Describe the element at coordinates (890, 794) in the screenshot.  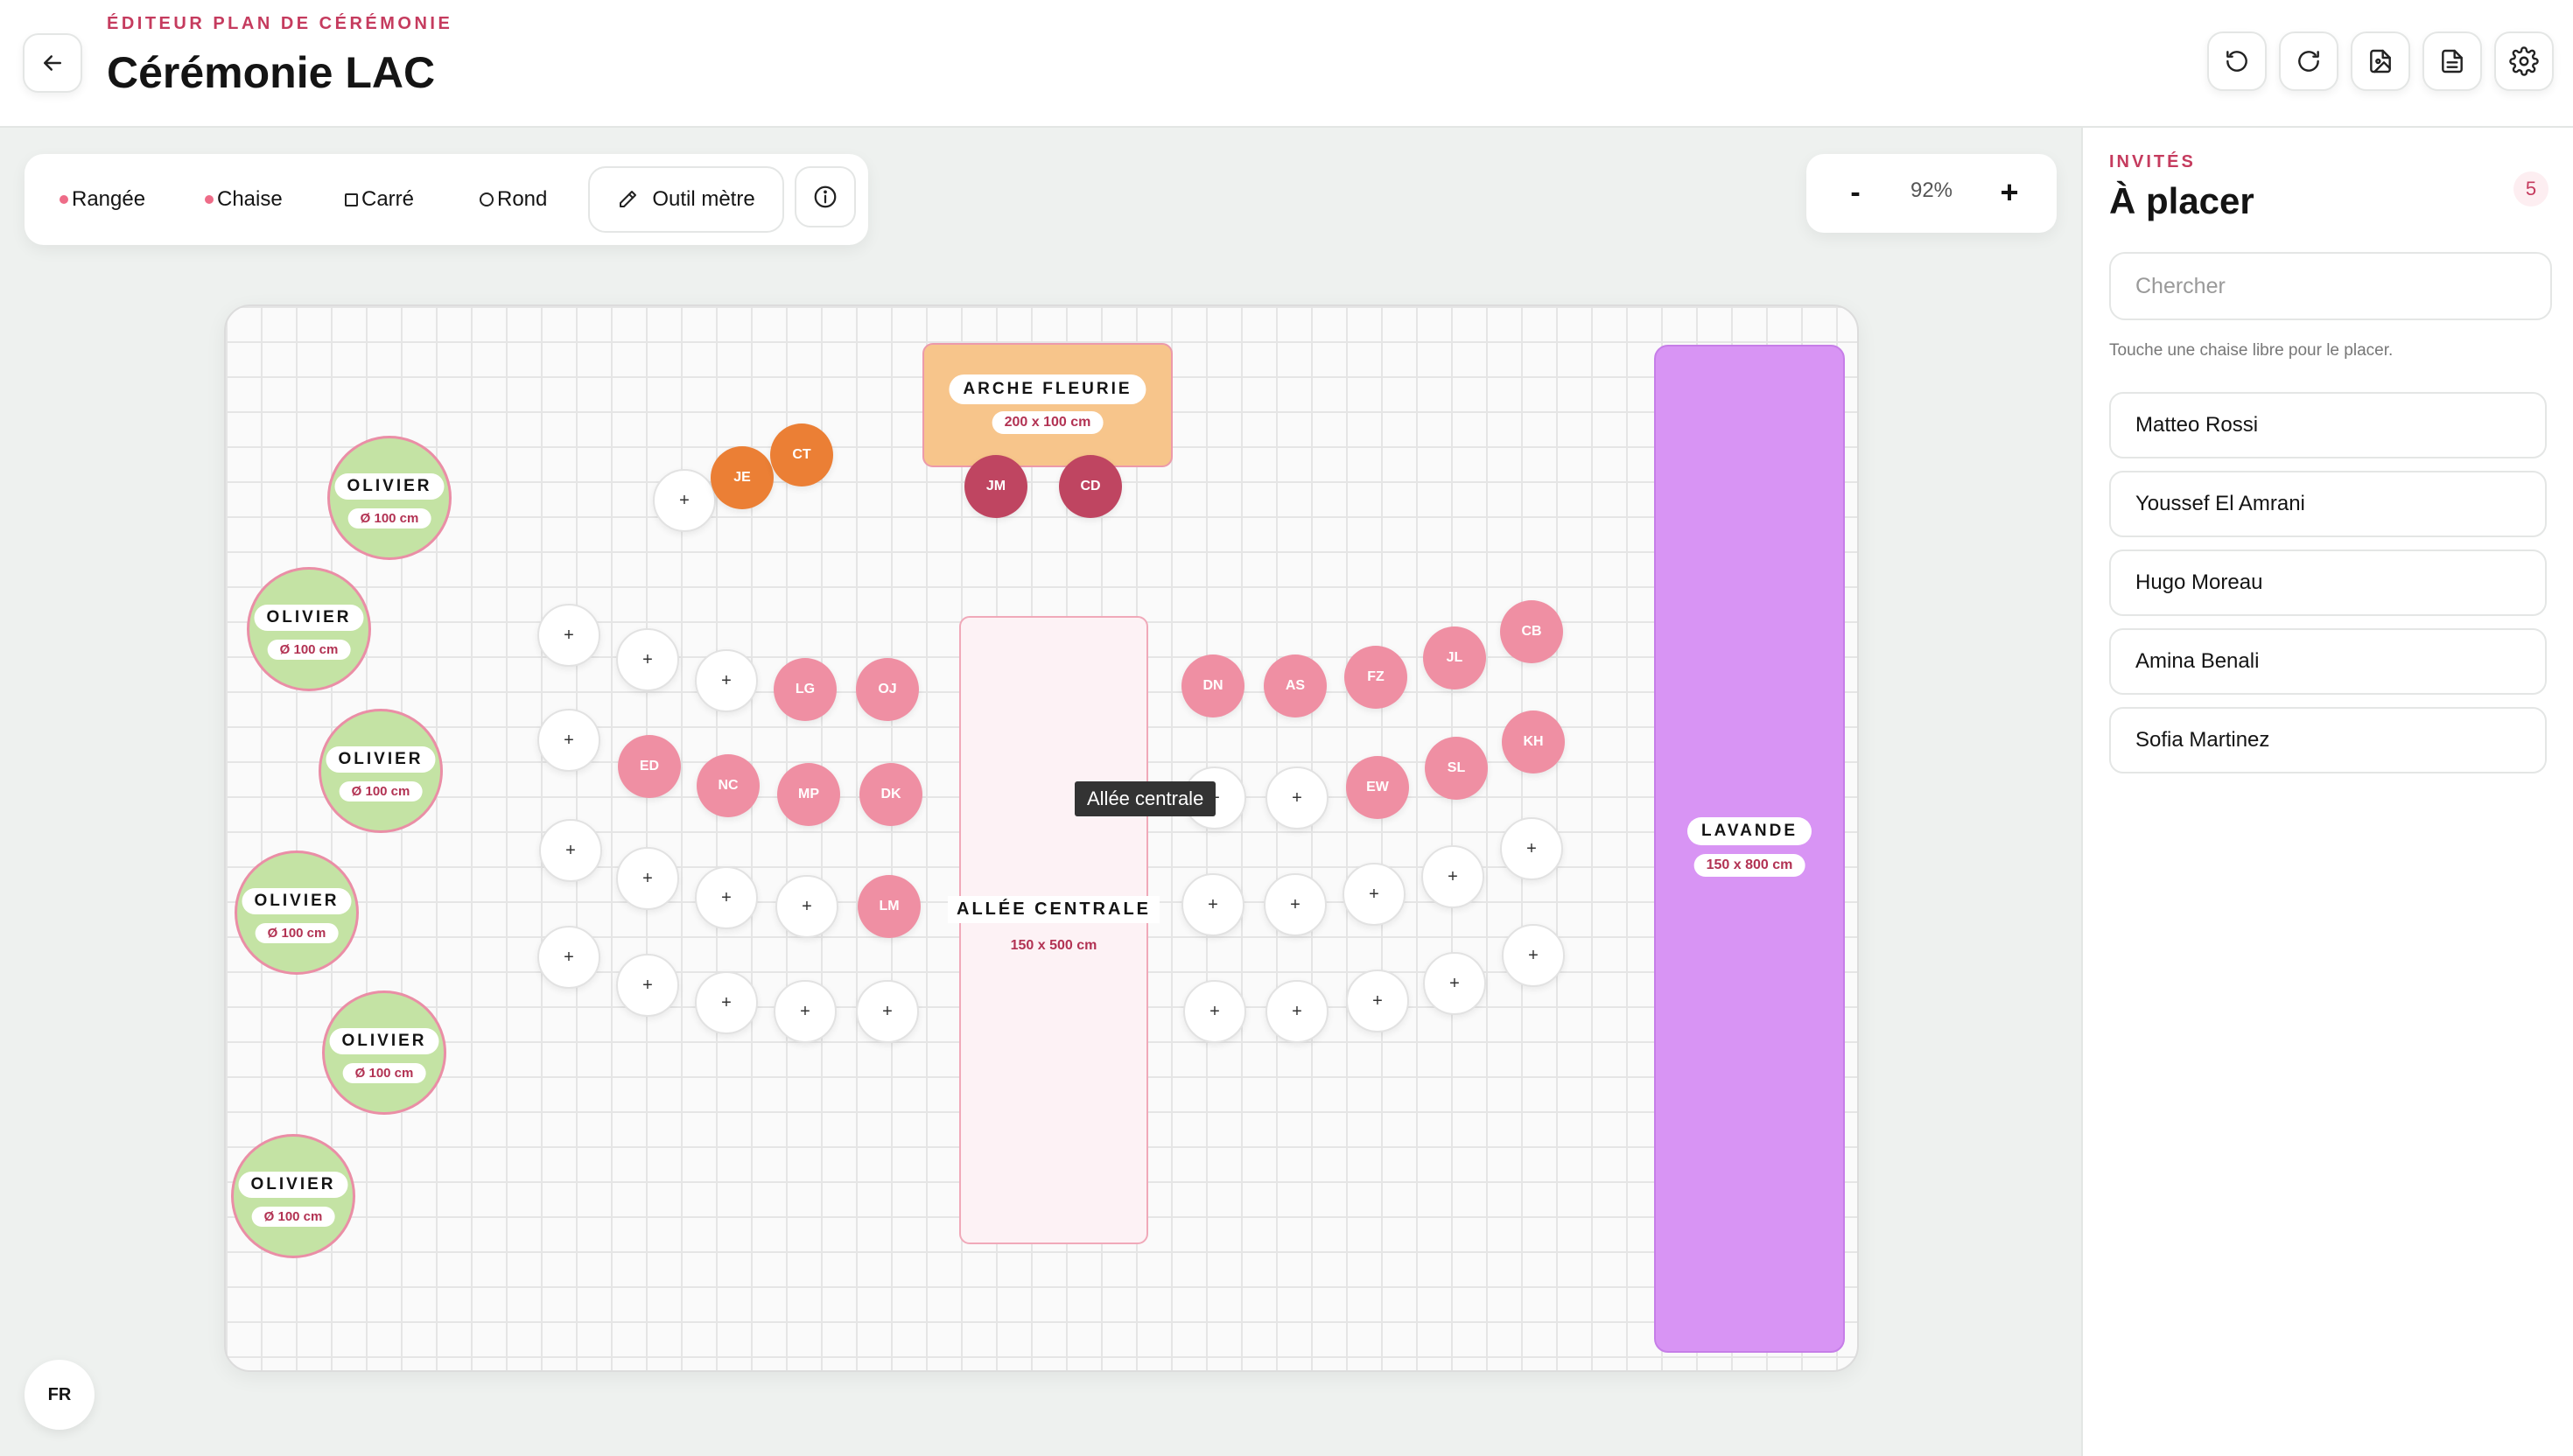
I see `seated-chair: DK` at that location.